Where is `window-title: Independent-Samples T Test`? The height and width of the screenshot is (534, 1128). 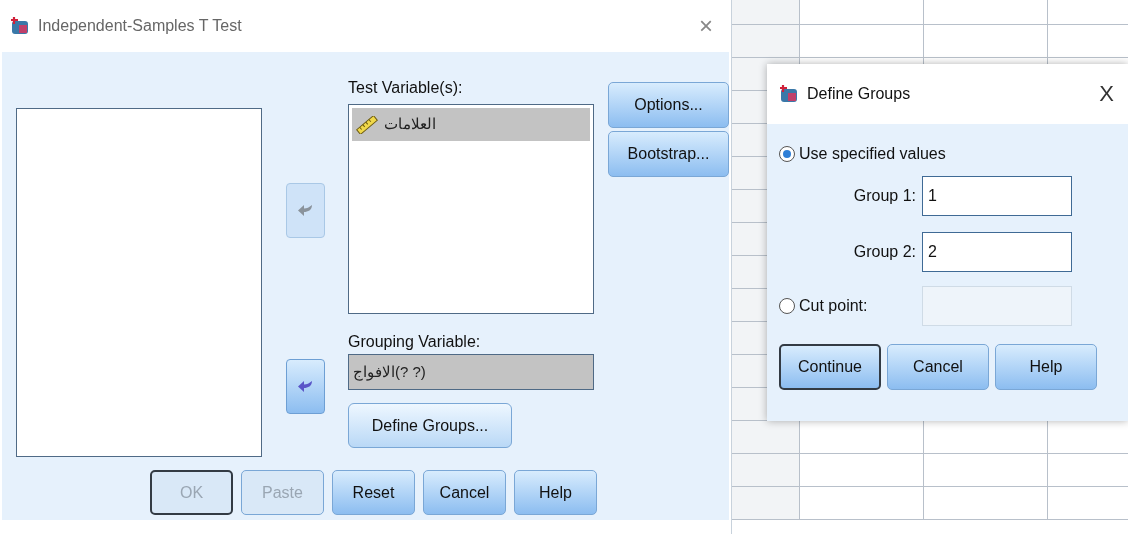
window-title: Independent-Samples T Test is located at coordinates (140, 26).